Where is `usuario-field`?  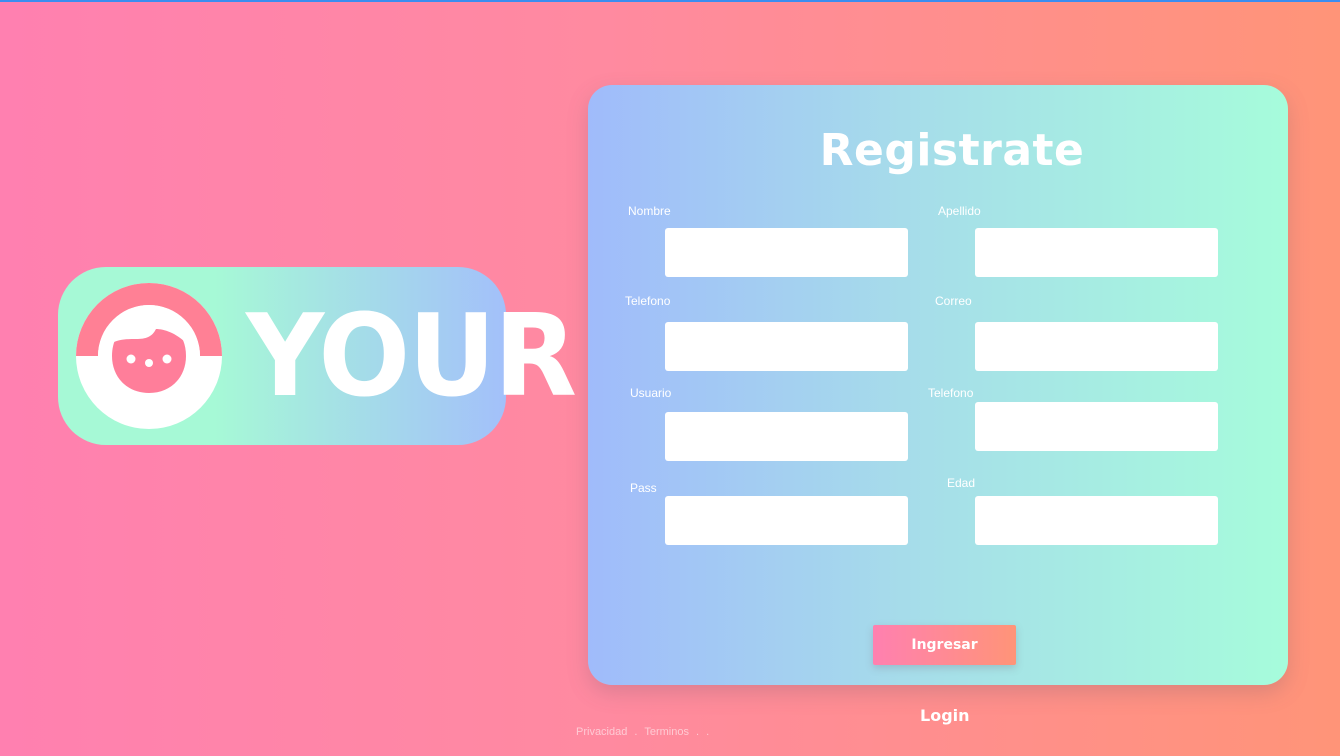
usuario-field is located at coordinates (786, 436).